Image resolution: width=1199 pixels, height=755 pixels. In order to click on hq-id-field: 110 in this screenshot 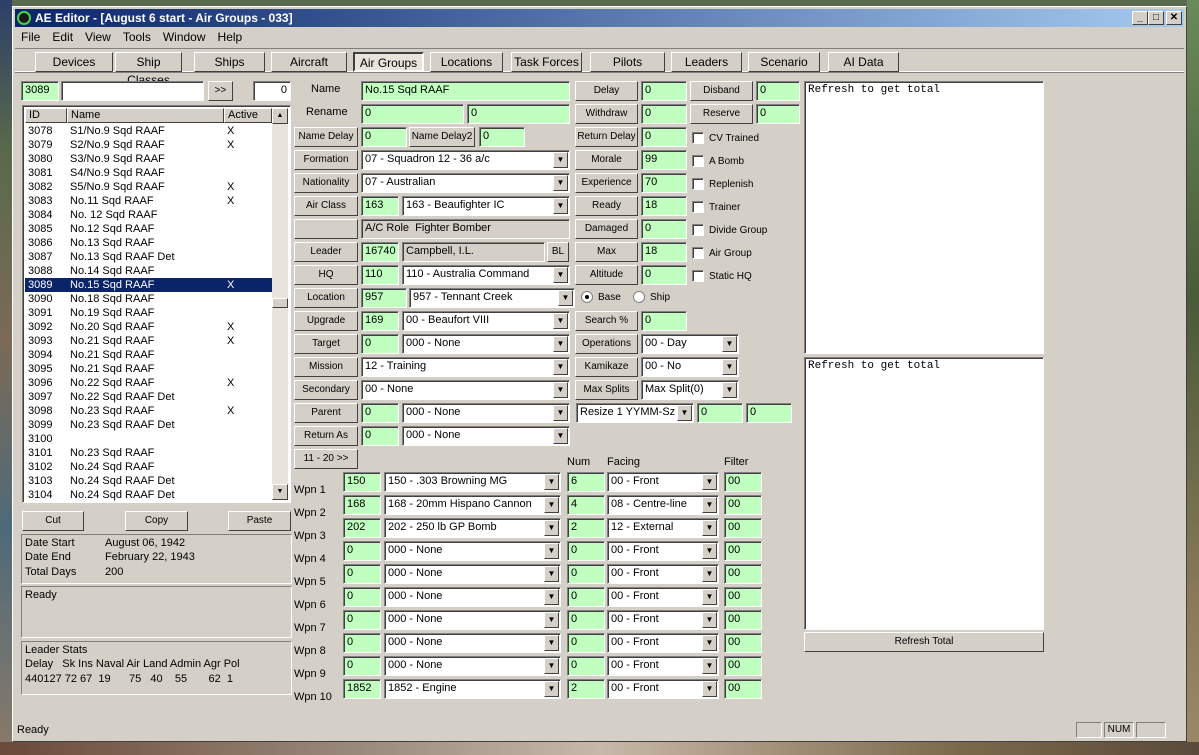, I will do `click(380, 275)`.